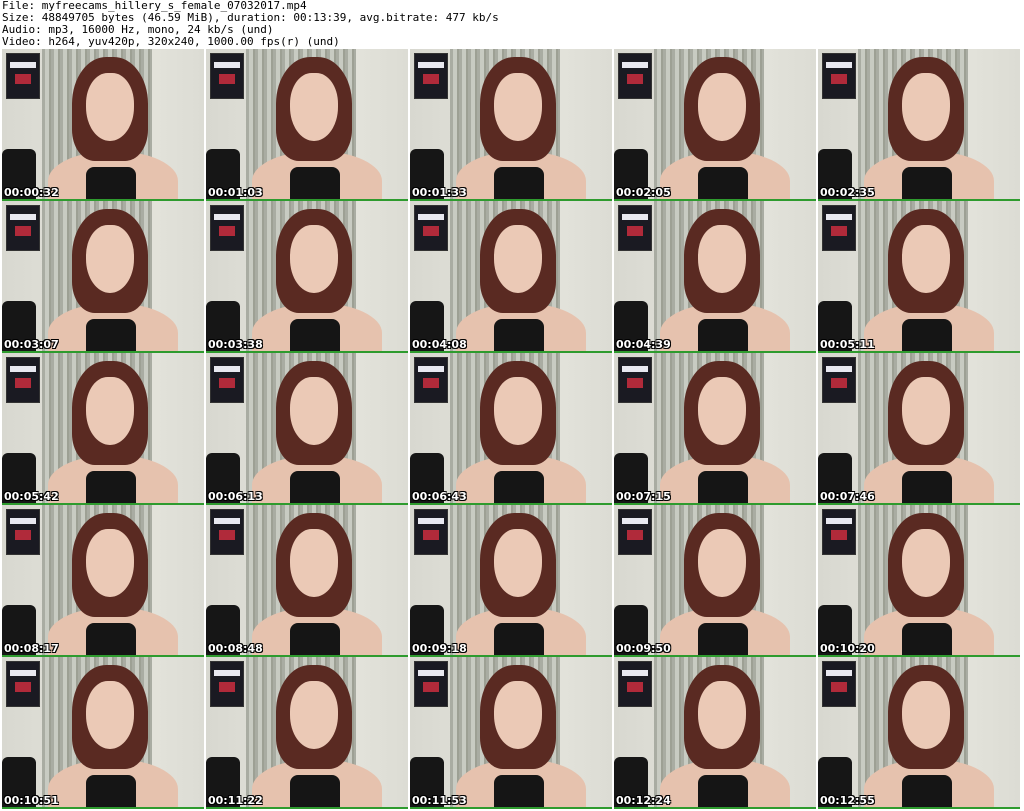  I want to click on thumbnail-timestamp: 00:10:51, so click(31, 800).